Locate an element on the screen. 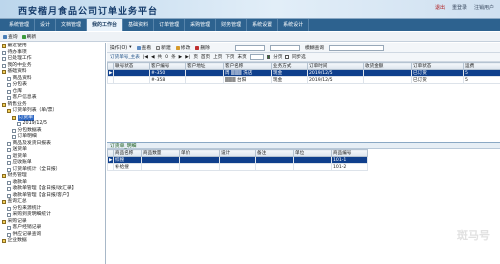 This screenshot has width=500, height=264. tab-finance: 财务管理 is located at coordinates (232, 25).